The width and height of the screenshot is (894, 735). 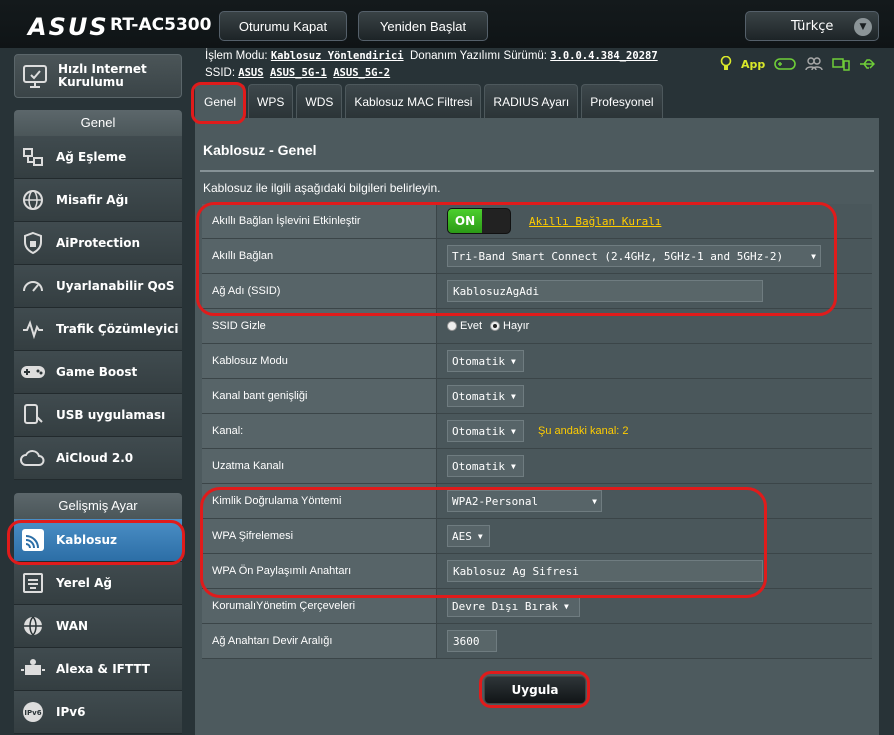 What do you see at coordinates (319, 536) in the screenshot?
I see `field-label: WPA Şifrelemesi` at bounding box center [319, 536].